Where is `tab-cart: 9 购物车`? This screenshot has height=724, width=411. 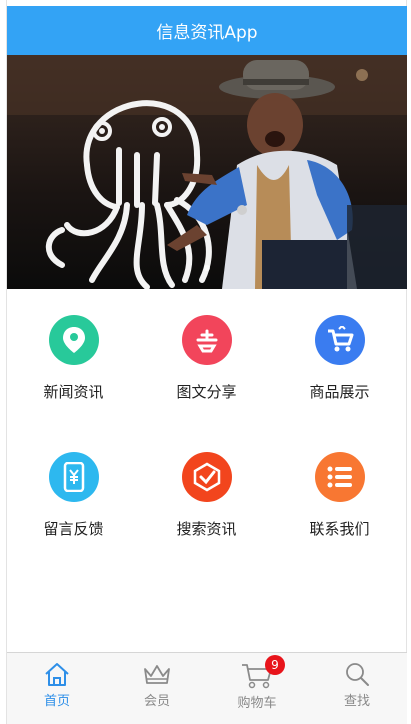 tab-cart: 9 购物车 is located at coordinates (257, 688).